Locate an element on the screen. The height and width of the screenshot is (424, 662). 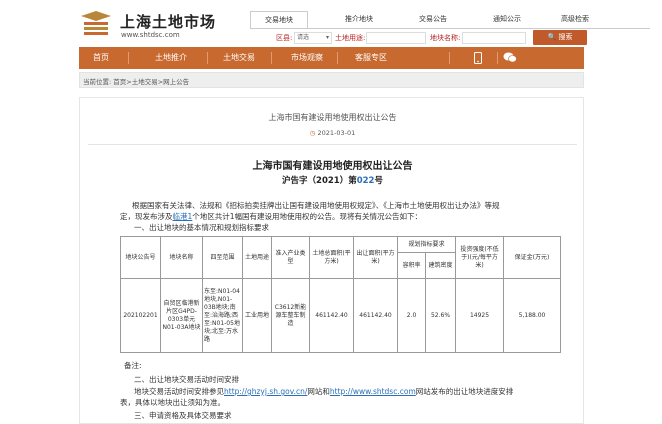
intro-2a: 定，现发布涉及 is located at coordinates (146, 216).